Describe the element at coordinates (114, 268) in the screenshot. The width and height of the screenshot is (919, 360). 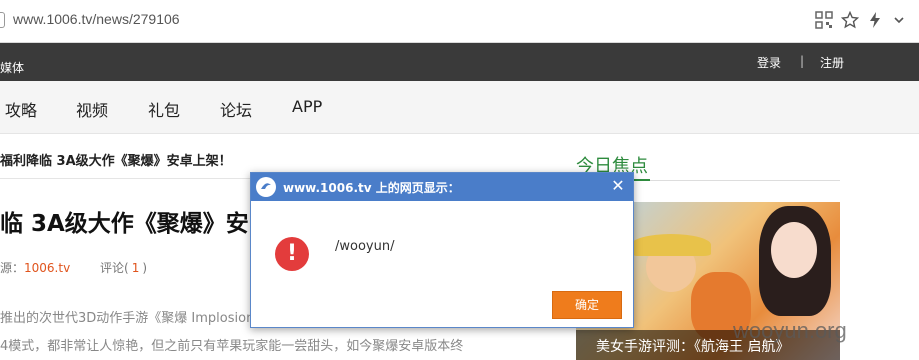
I see `comment-label: 评论(` at that location.